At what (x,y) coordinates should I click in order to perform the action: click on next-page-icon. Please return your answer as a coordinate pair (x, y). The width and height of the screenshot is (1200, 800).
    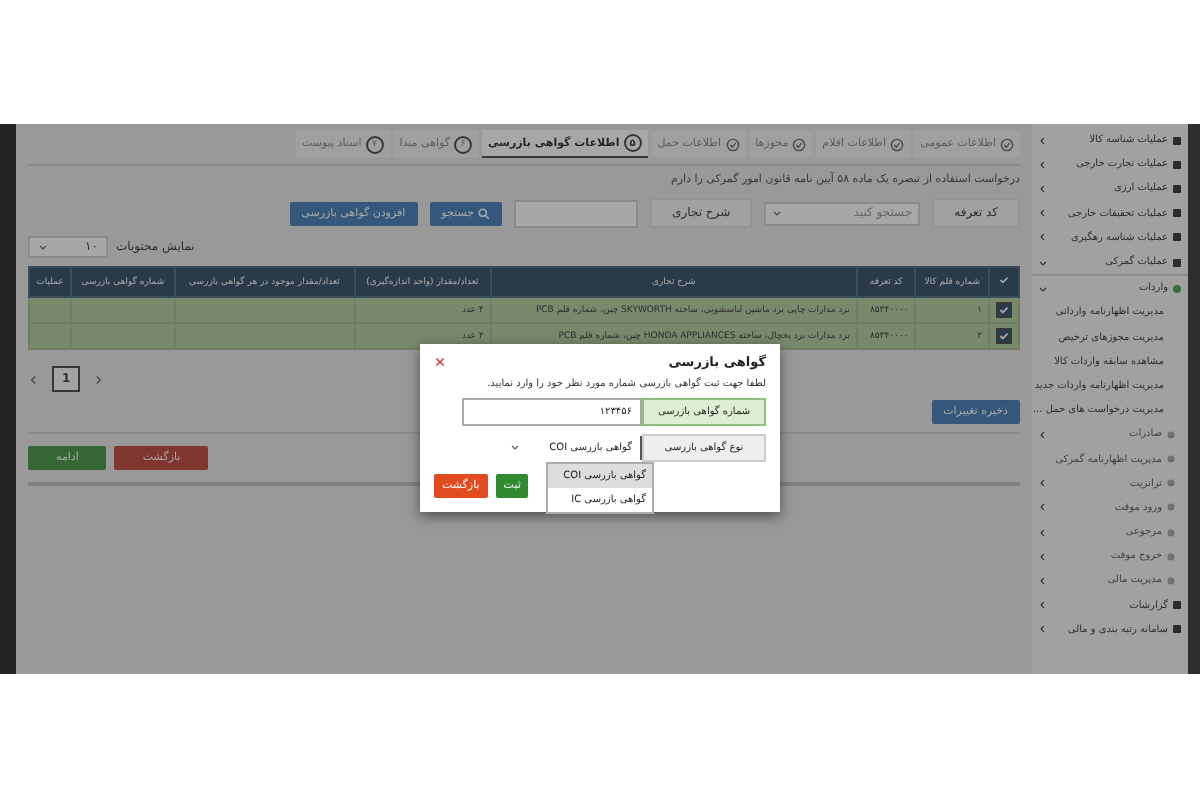
    Looking at the image, I should click on (98, 379).